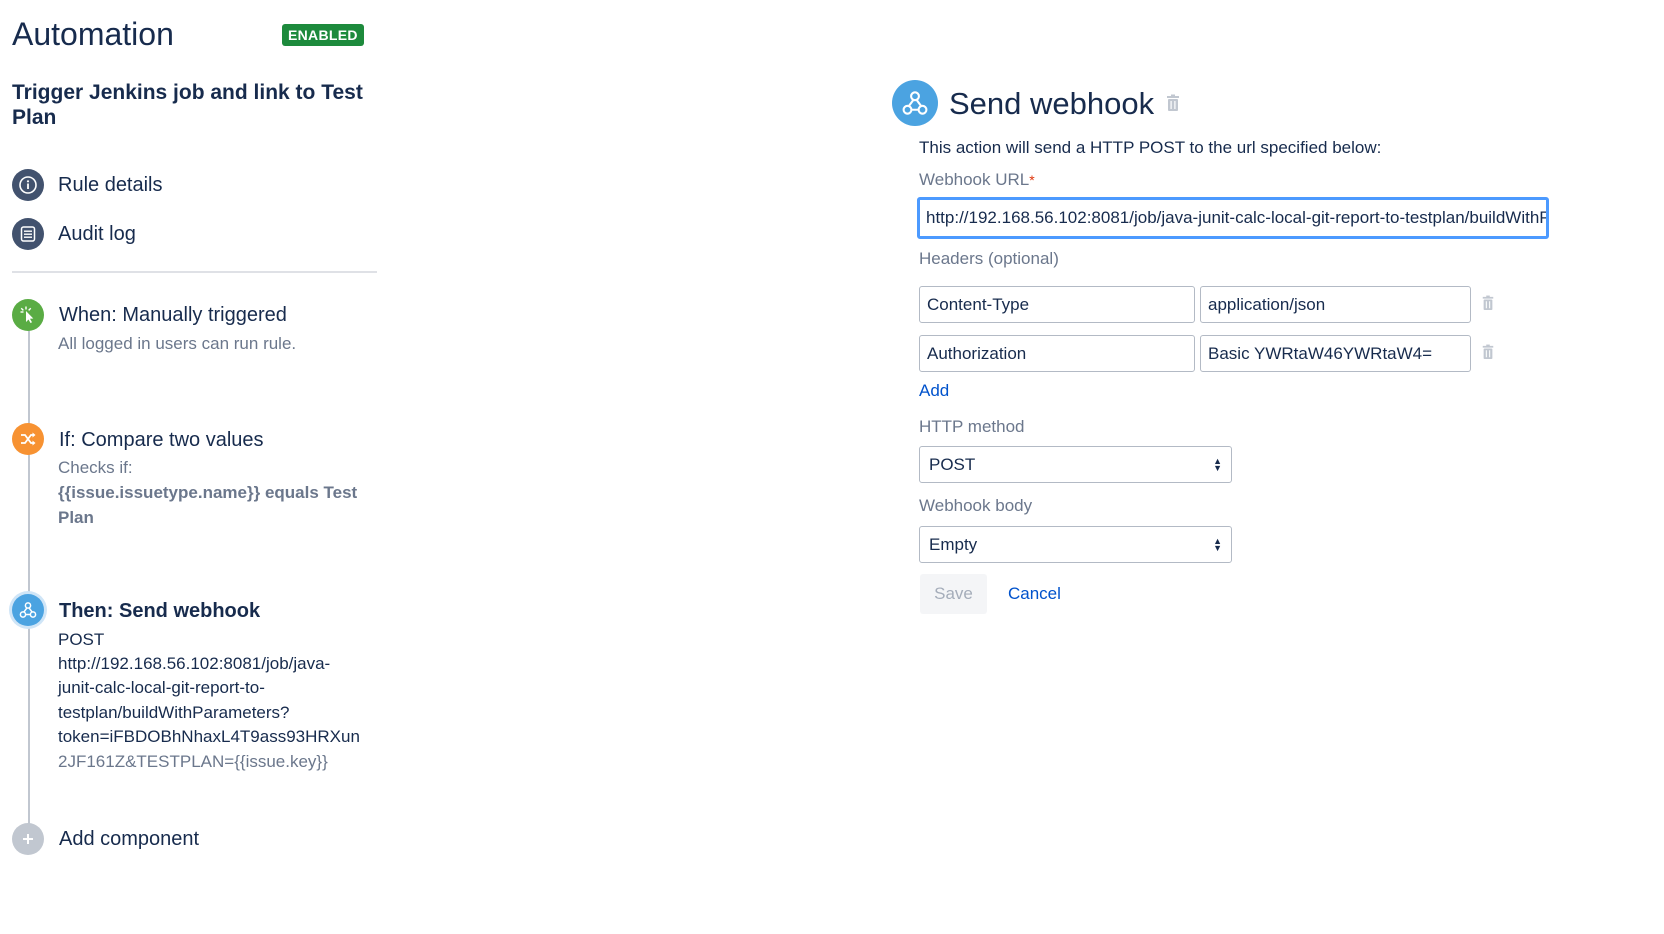  Describe the element at coordinates (1057, 353) in the screenshot. I see `header-key-input: Authorization` at that location.